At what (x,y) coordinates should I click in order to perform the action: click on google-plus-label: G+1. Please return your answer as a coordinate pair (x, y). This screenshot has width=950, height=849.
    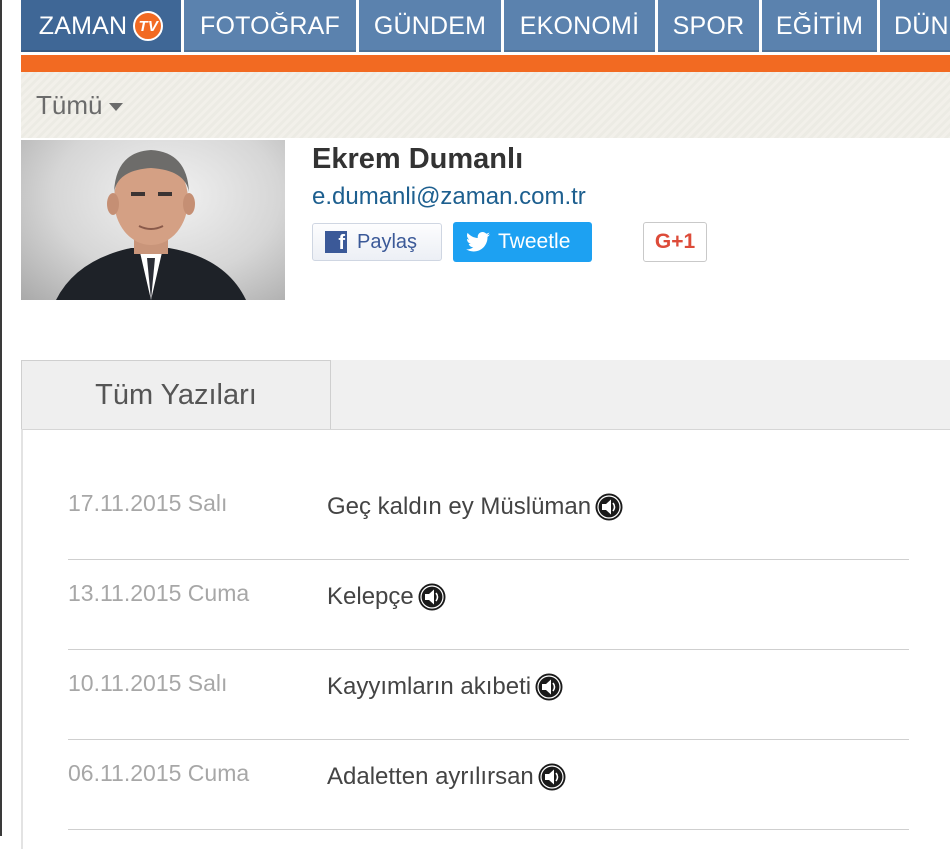
    Looking at the image, I should click on (675, 241).